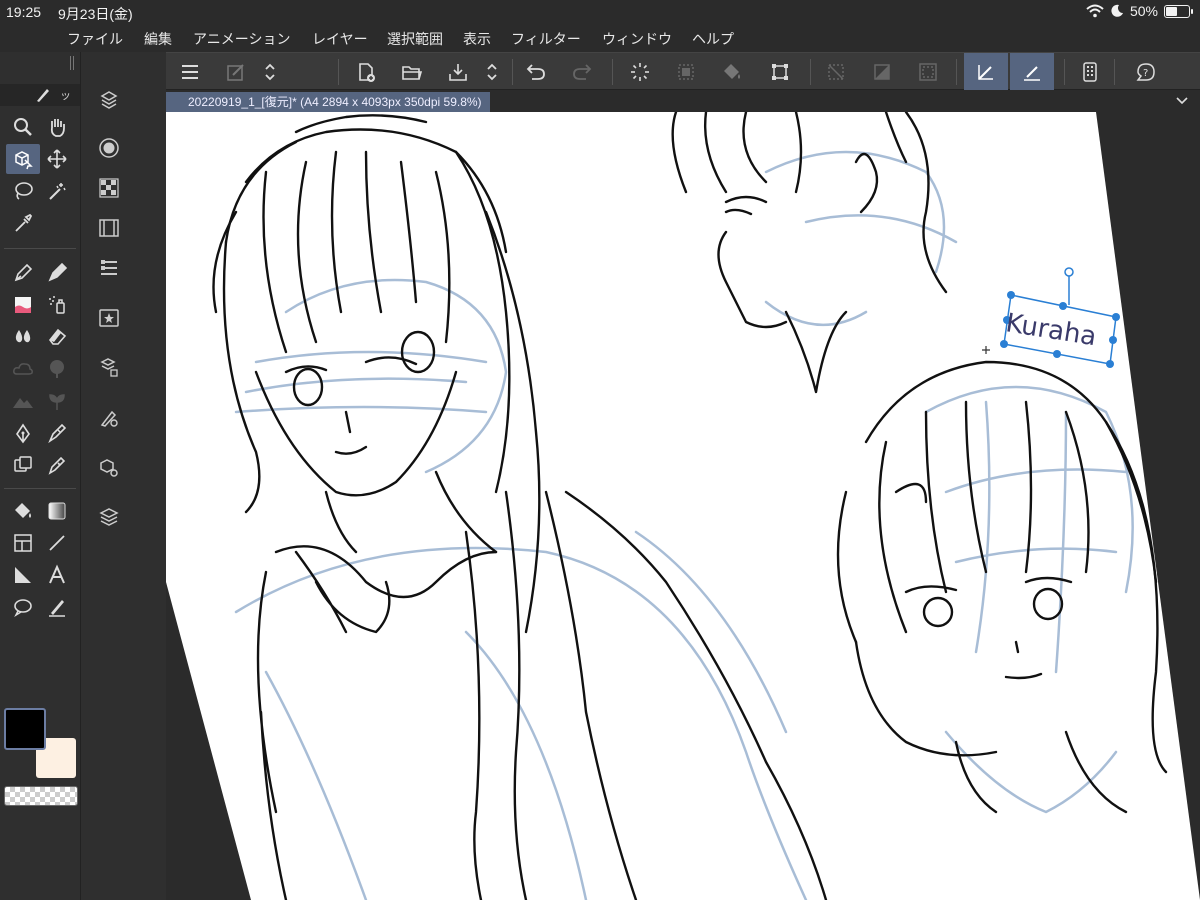 Image resolution: width=1200 pixels, height=900 pixels. What do you see at coordinates (1032, 71) in the screenshot?
I see `snap-special-ruler-icon` at bounding box center [1032, 71].